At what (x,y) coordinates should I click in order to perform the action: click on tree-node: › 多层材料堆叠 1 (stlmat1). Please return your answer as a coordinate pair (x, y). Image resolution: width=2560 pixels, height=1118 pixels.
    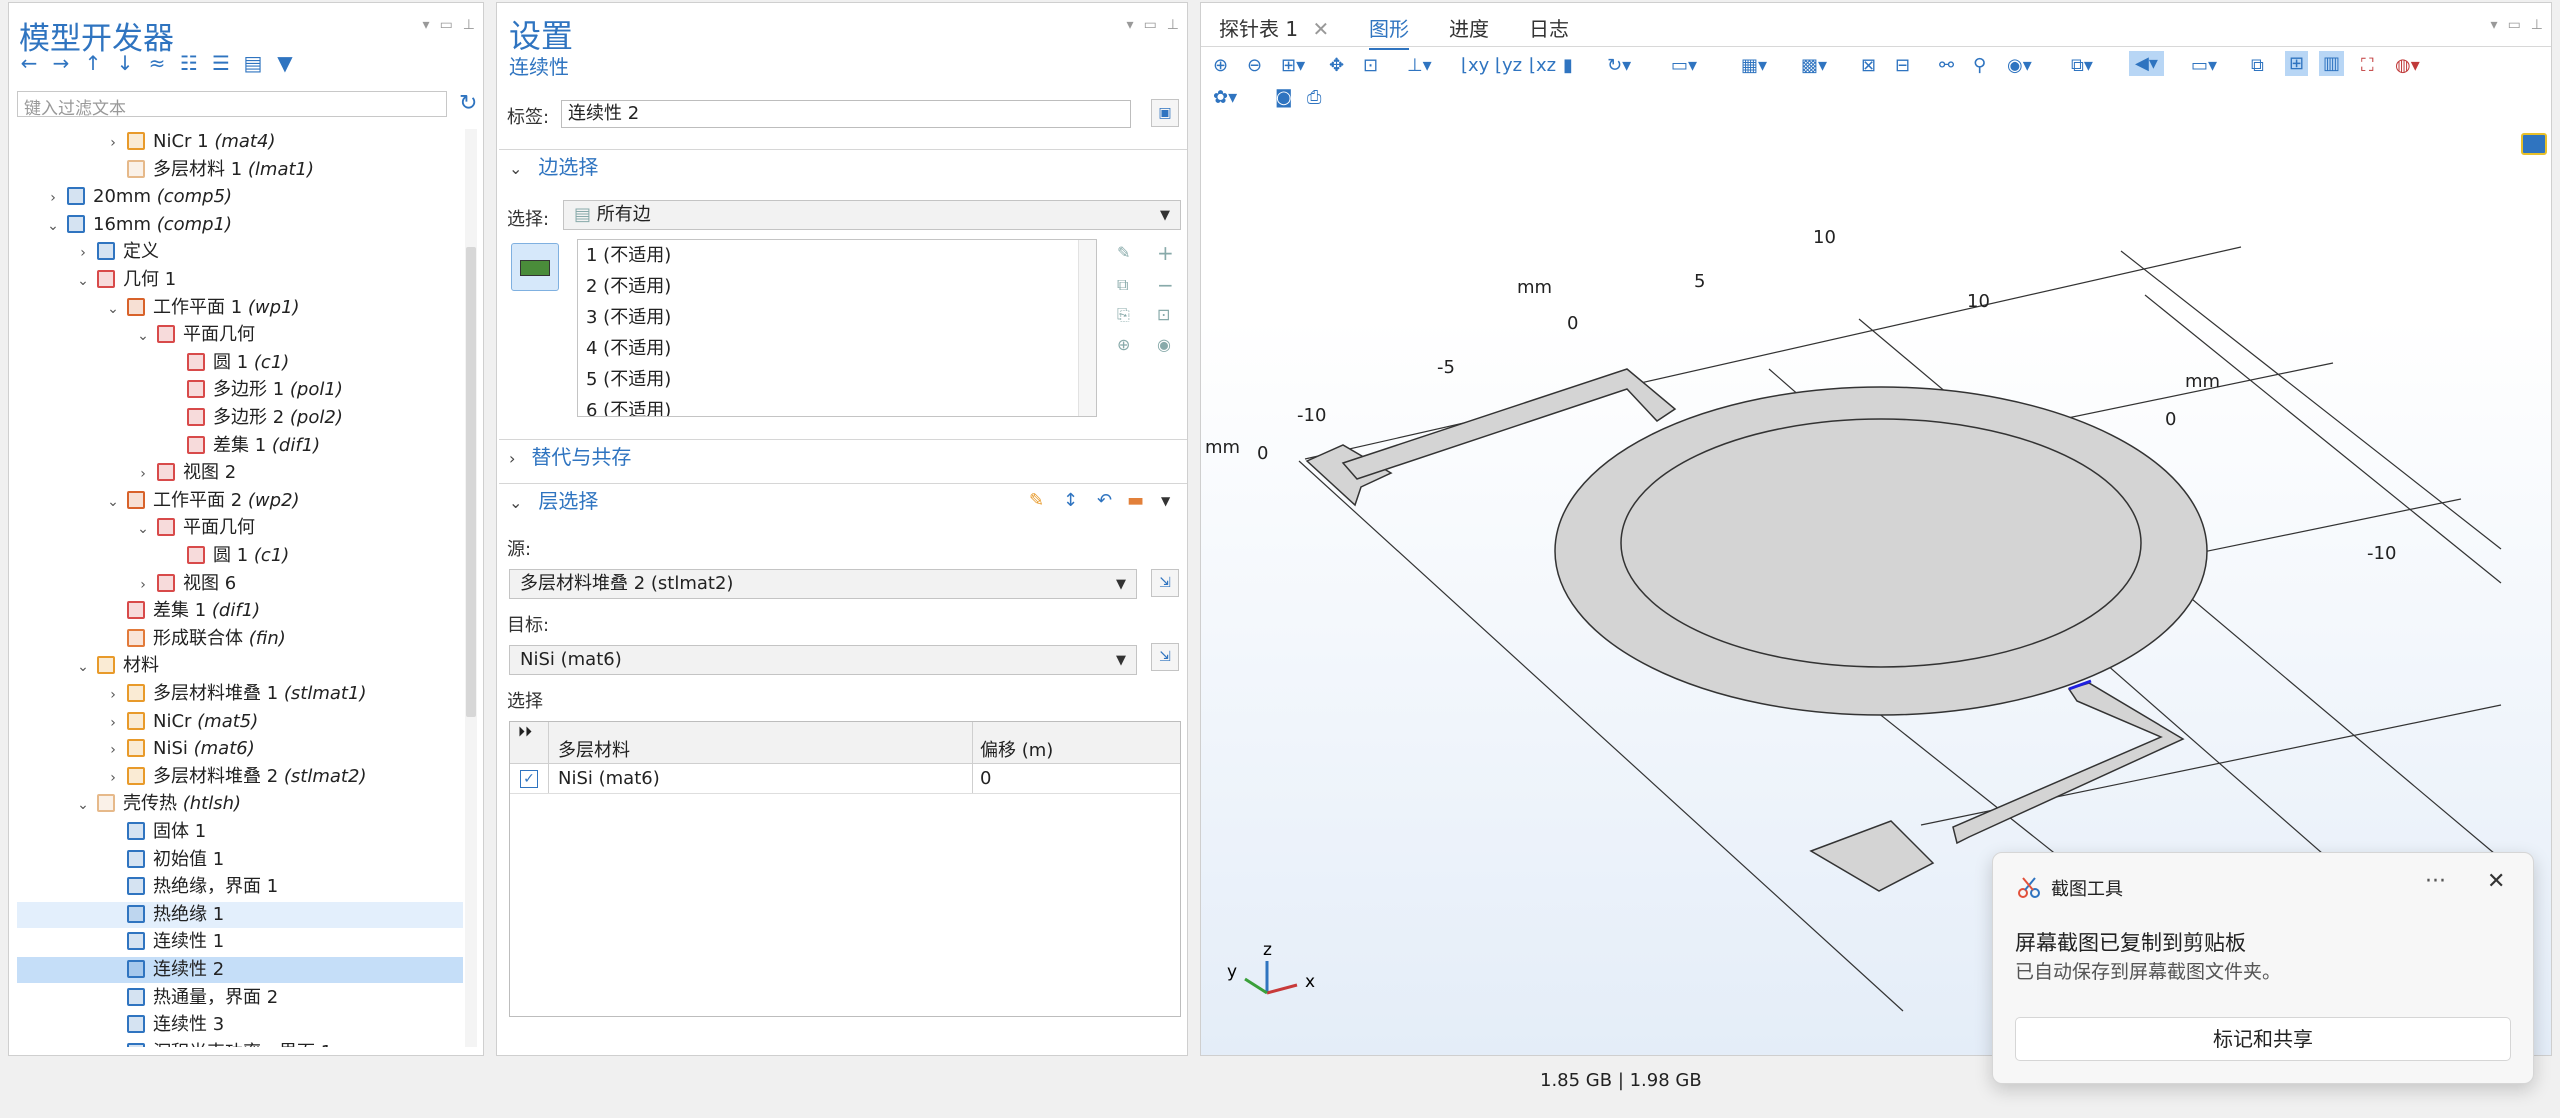
    Looking at the image, I should click on (240, 694).